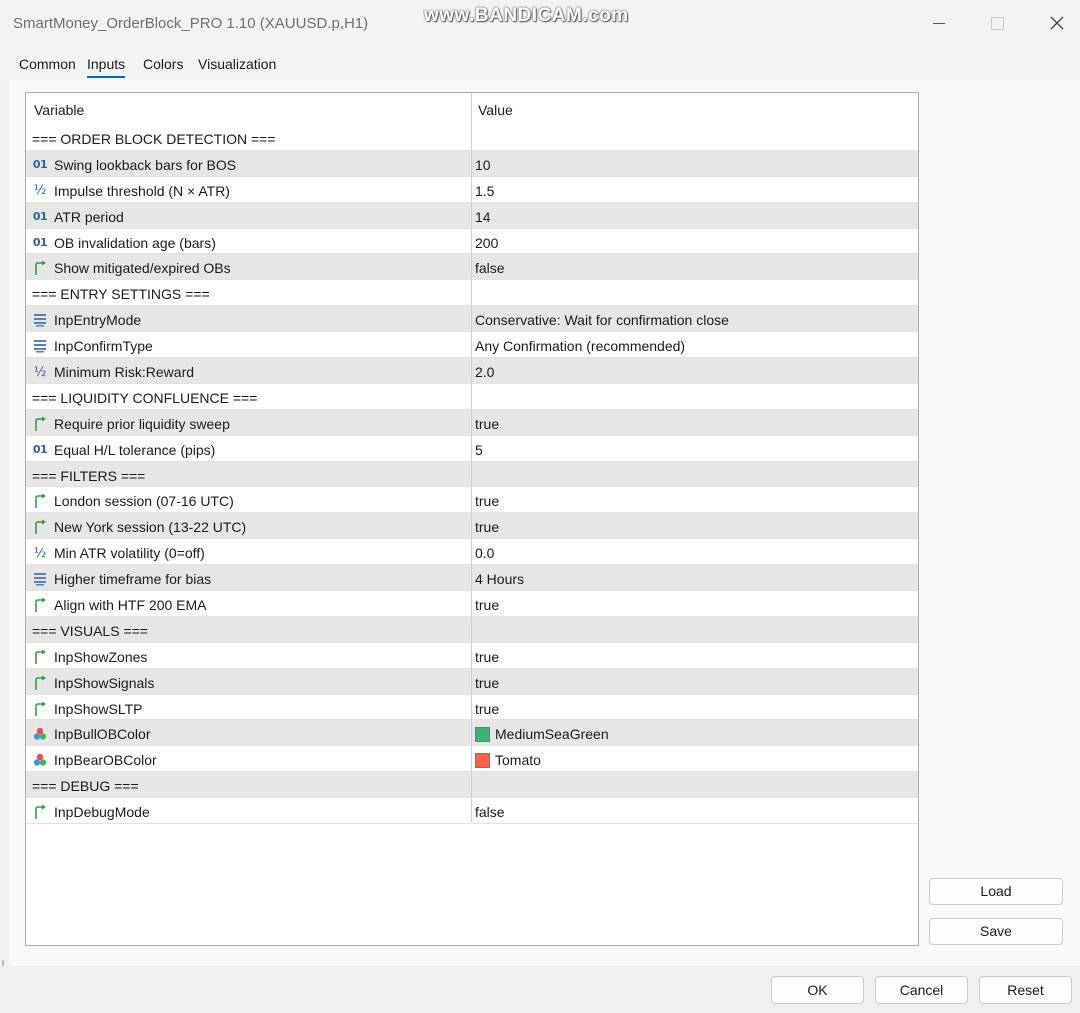 The height and width of the screenshot is (1013, 1080). I want to click on variable-name: Show mitigated/expired OBs, so click(142, 268).